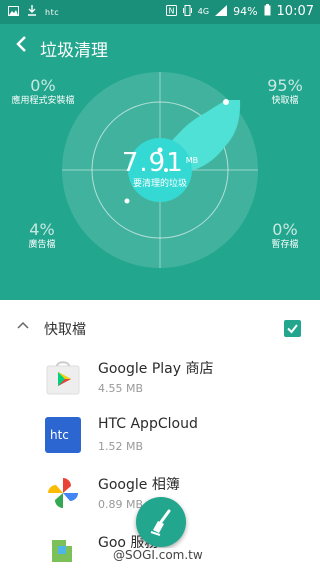  I want to click on cache-point, so click(226, 102).